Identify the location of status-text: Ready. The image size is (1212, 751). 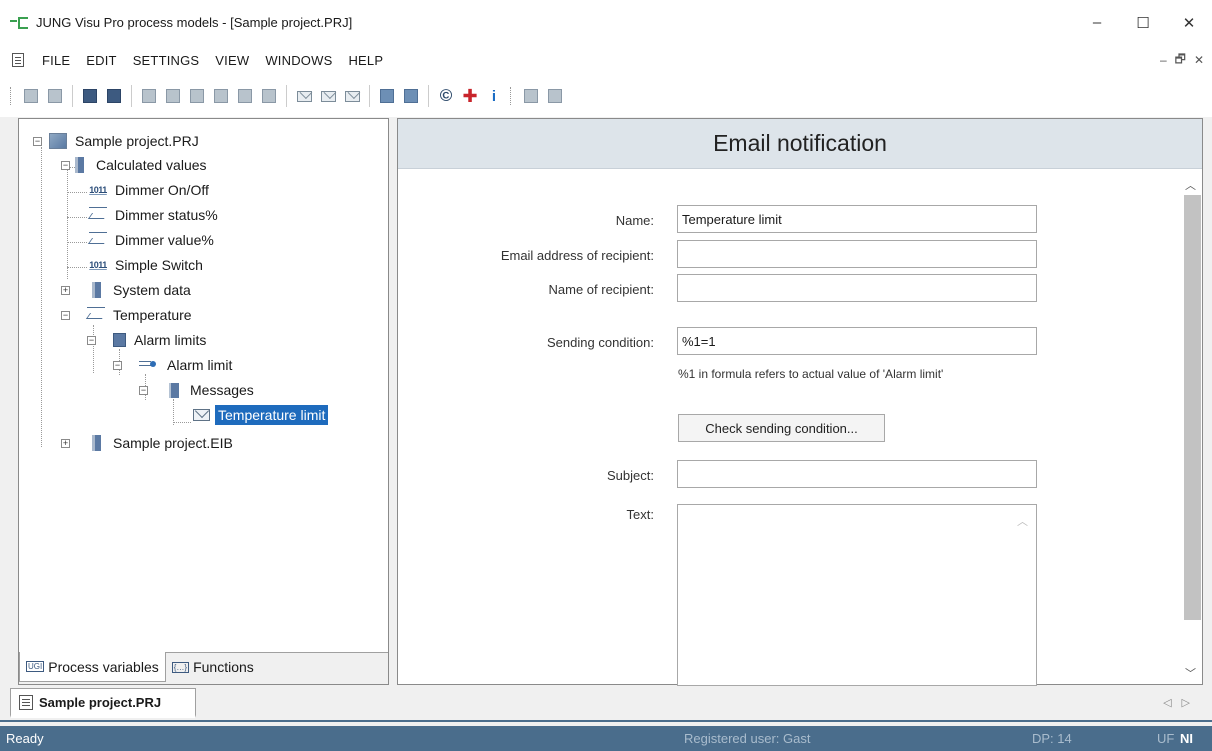
(25, 738).